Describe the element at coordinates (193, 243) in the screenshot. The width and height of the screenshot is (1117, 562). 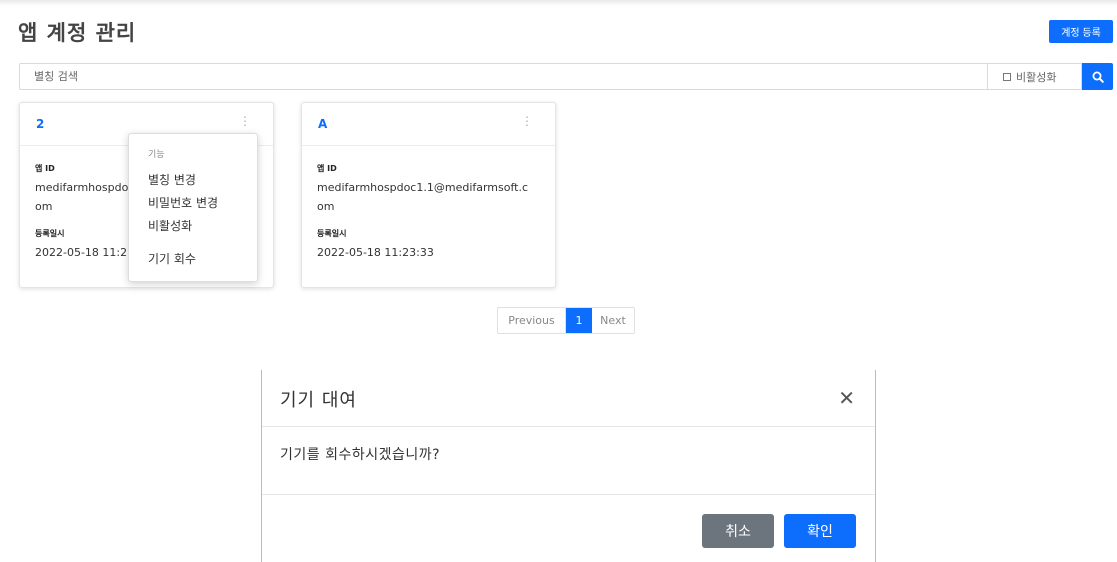
I see `dropdown-divider` at that location.